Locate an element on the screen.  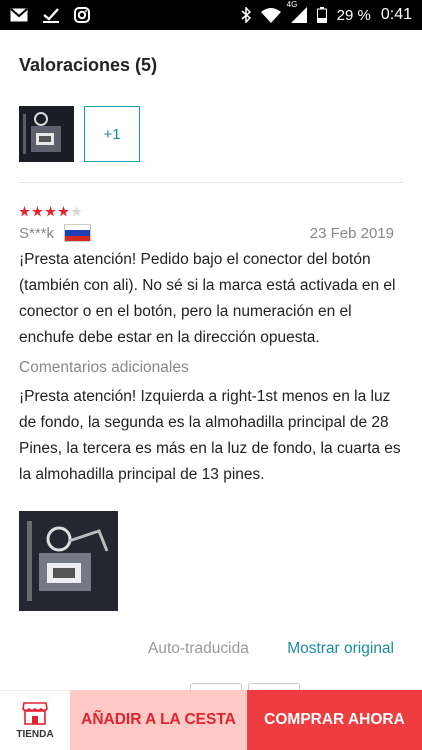
store-label: TIENDA is located at coordinates (35, 734).